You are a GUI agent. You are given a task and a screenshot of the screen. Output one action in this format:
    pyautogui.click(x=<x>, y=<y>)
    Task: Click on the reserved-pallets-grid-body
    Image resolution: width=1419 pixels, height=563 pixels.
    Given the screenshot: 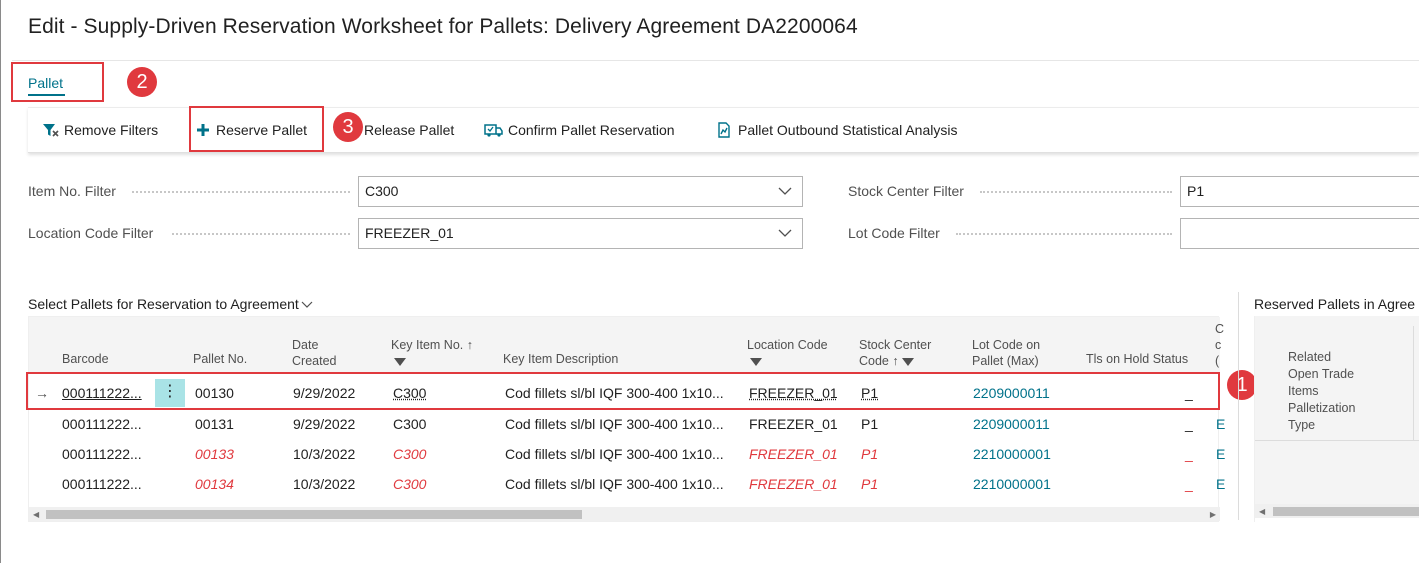 What is the action you would take?
    pyautogui.click(x=1337, y=472)
    